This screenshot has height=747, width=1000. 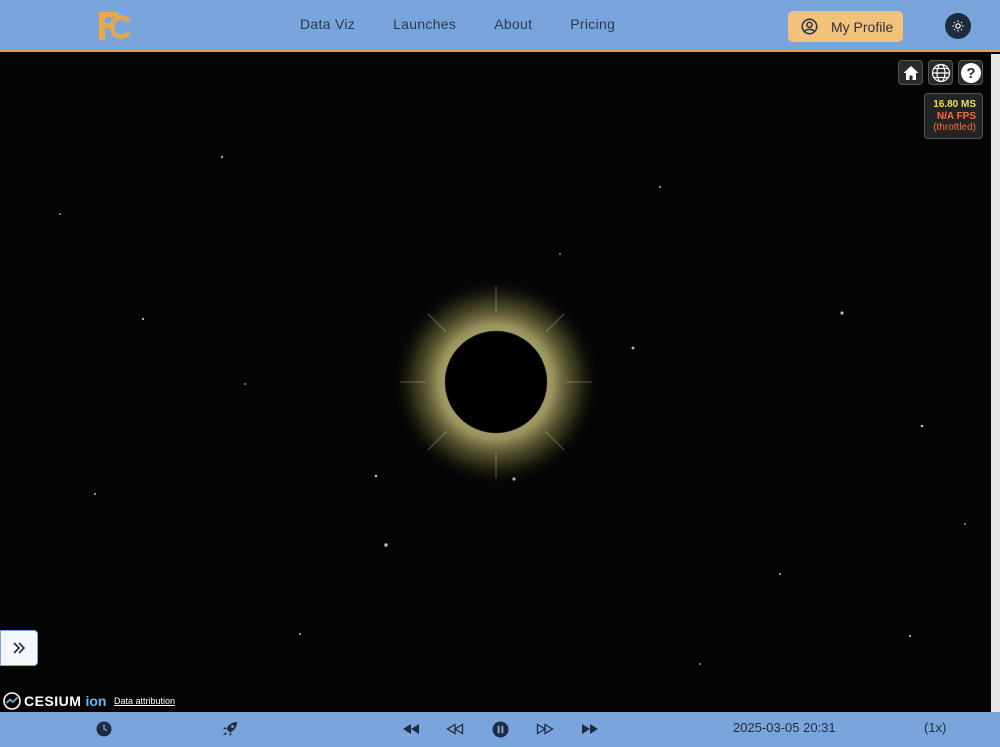 I want to click on fc-logo, so click(x=115, y=26).